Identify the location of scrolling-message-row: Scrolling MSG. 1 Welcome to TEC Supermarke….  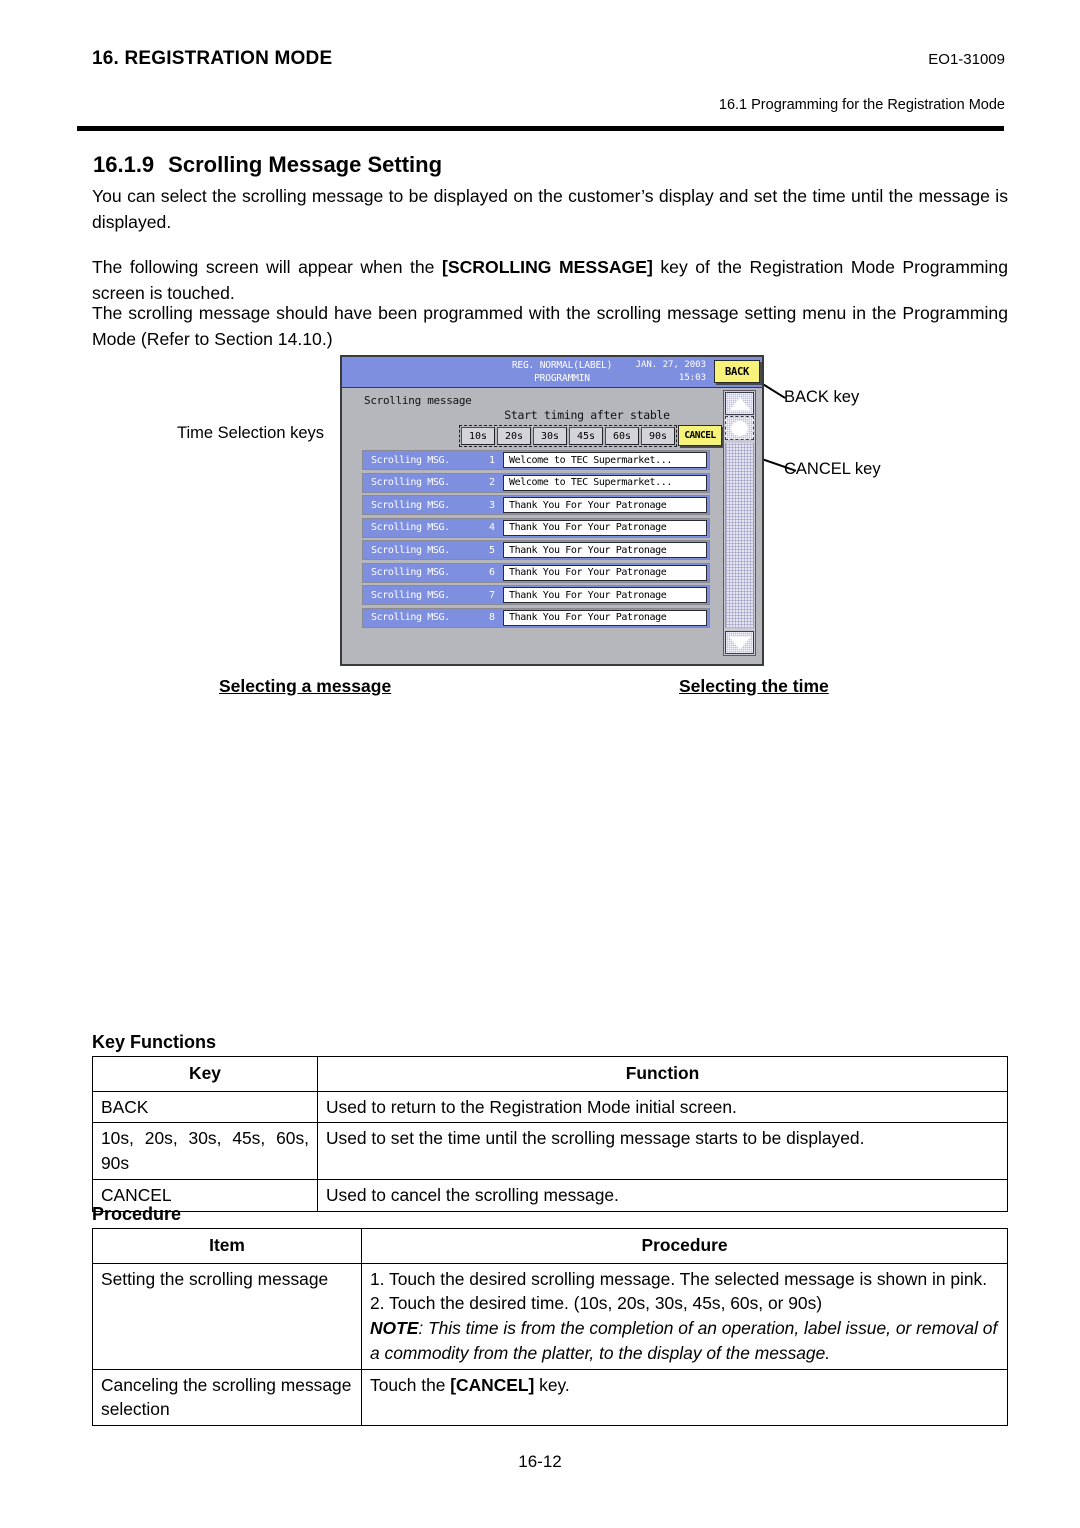
(536, 460).